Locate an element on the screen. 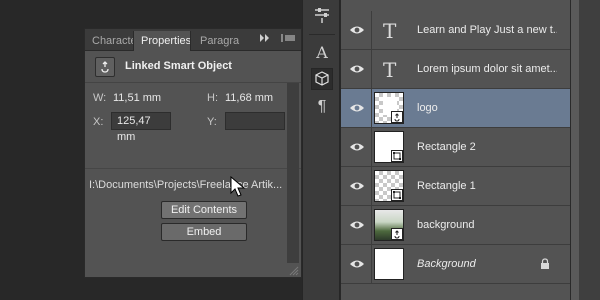  resize-grip-icon is located at coordinates (294, 271).